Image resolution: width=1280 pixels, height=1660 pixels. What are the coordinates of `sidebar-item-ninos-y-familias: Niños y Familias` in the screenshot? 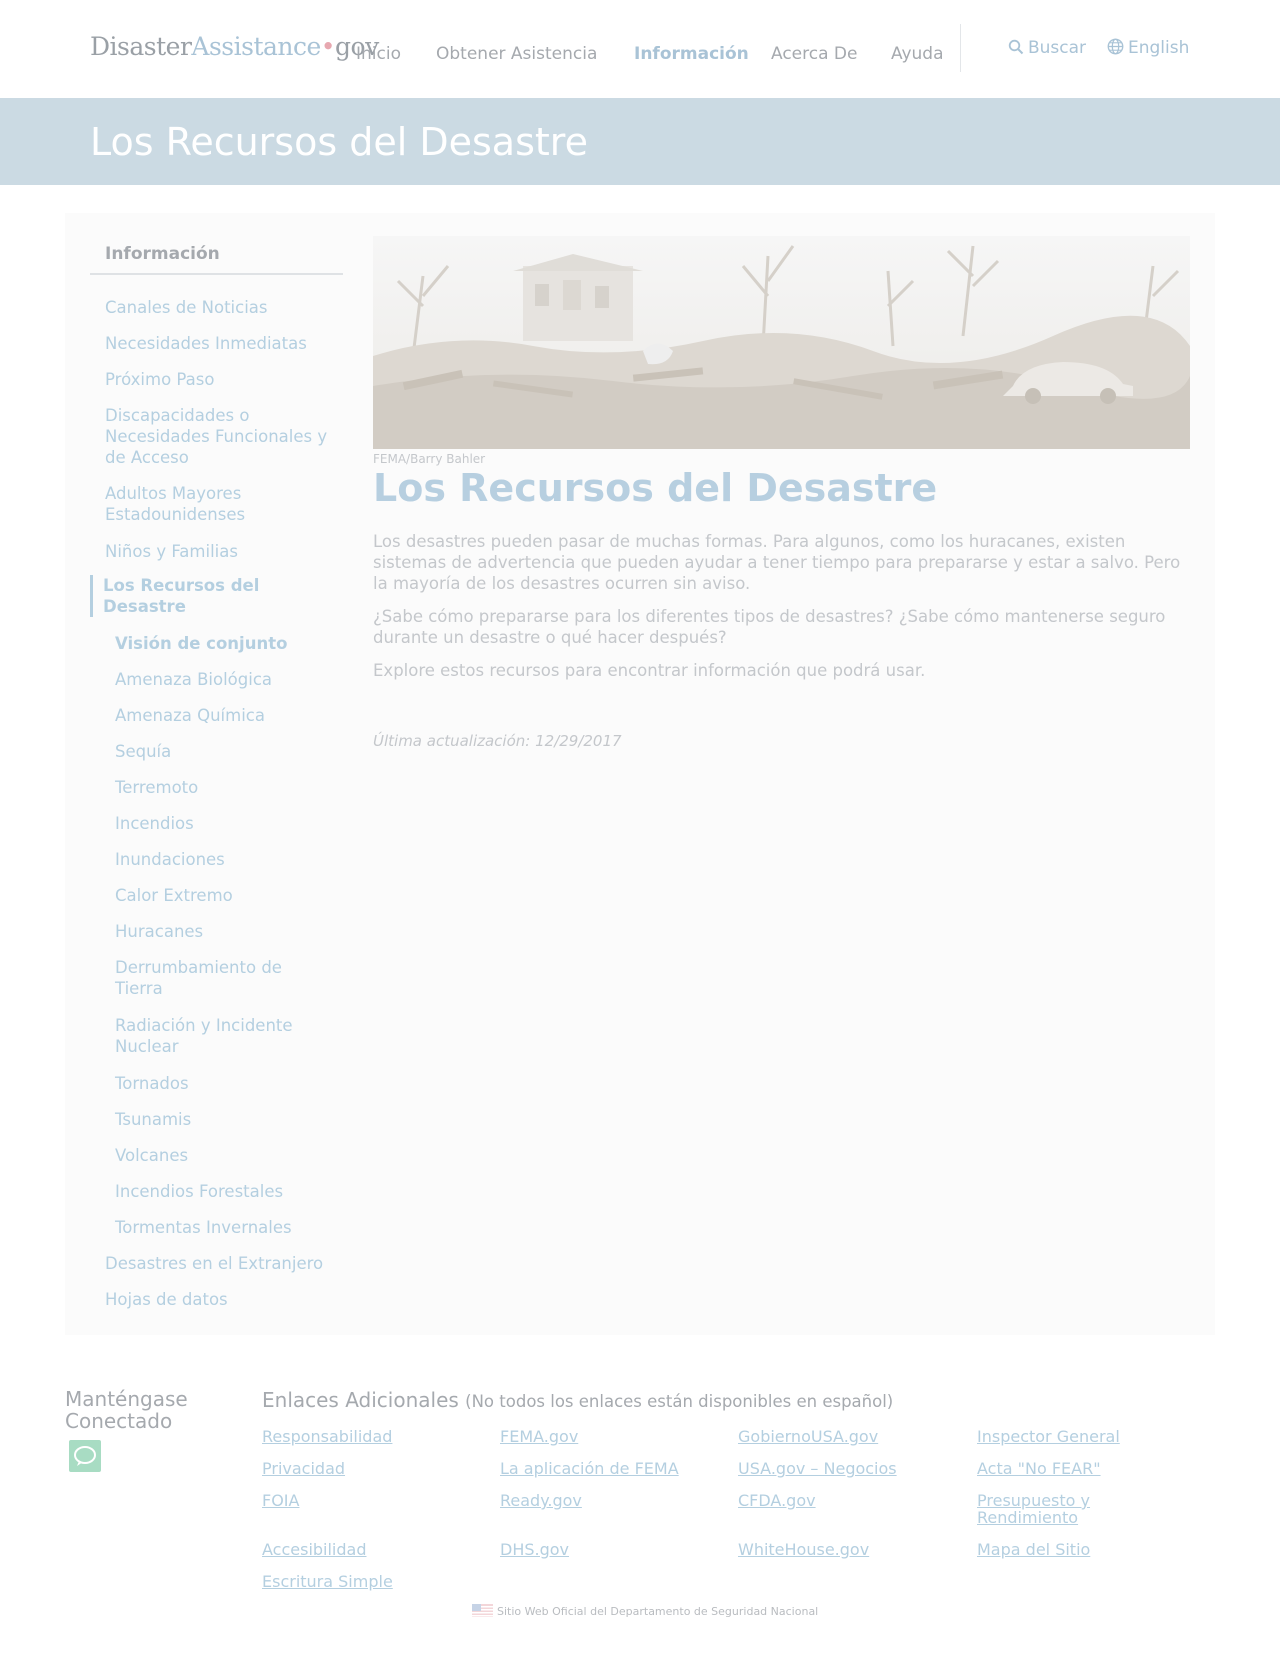 It's located at (220, 551).